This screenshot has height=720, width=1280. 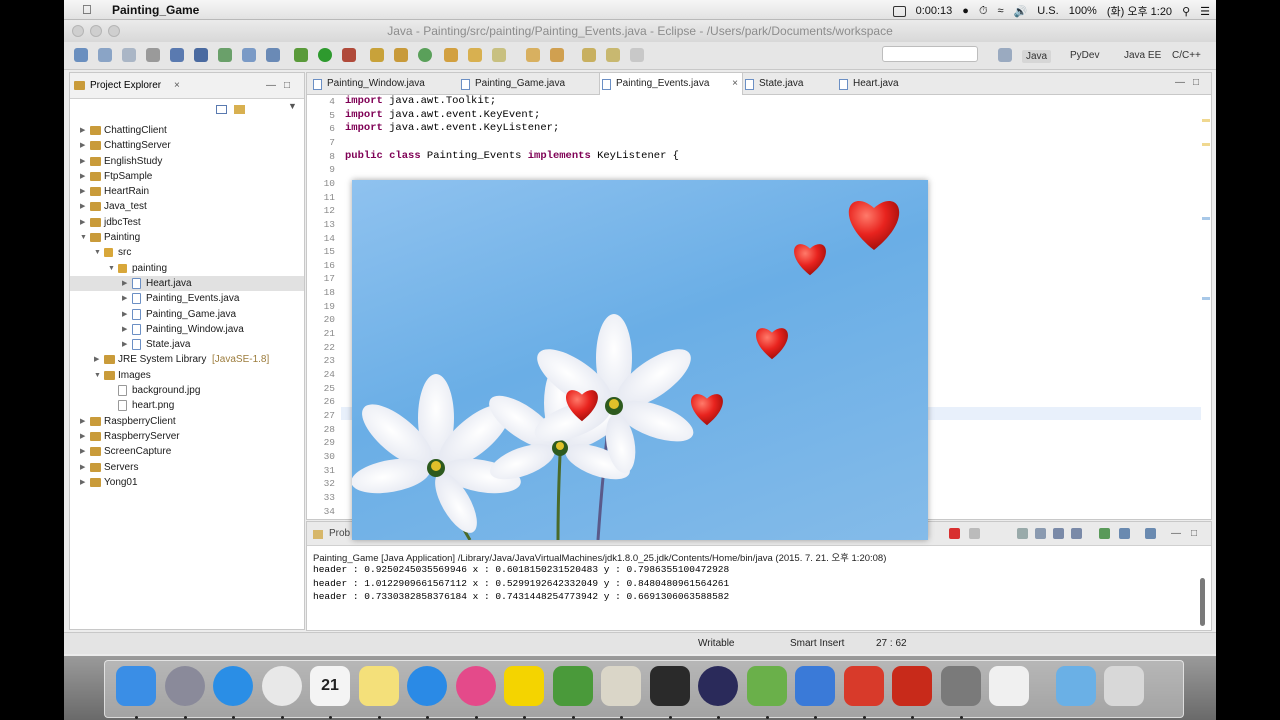 I want to click on build-icon, so click(x=225, y=55).